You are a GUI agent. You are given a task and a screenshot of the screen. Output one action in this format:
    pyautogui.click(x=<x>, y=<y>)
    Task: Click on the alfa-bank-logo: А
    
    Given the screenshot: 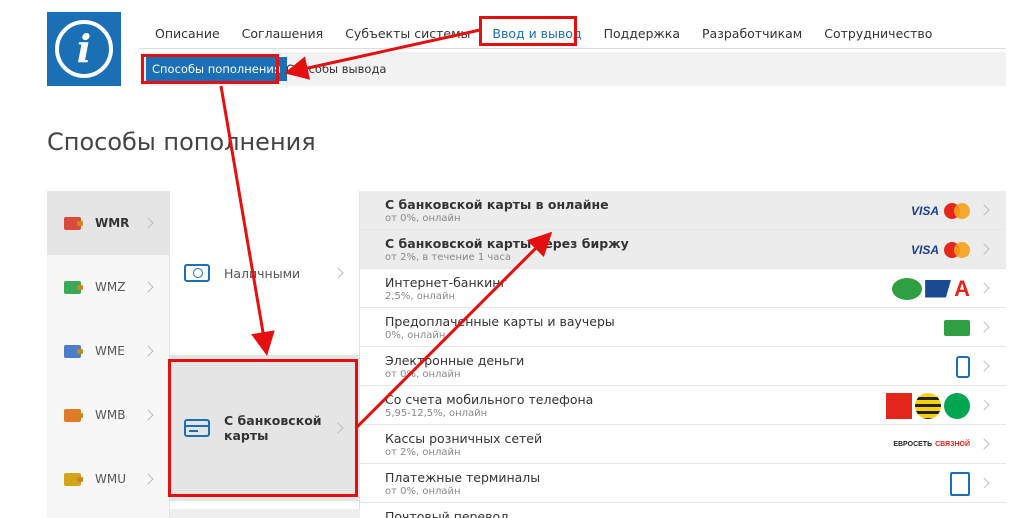 What is the action you would take?
    pyautogui.click(x=962, y=288)
    